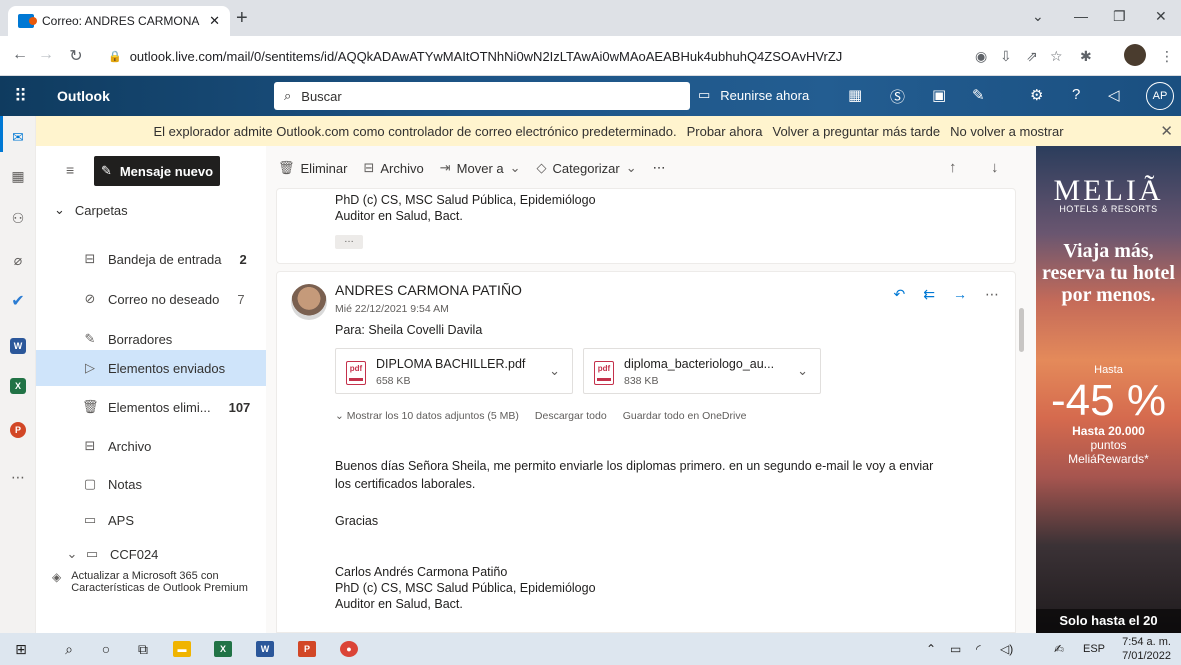 The width and height of the screenshot is (1181, 665). I want to click on volume-icon: ◁), so click(1006, 649).